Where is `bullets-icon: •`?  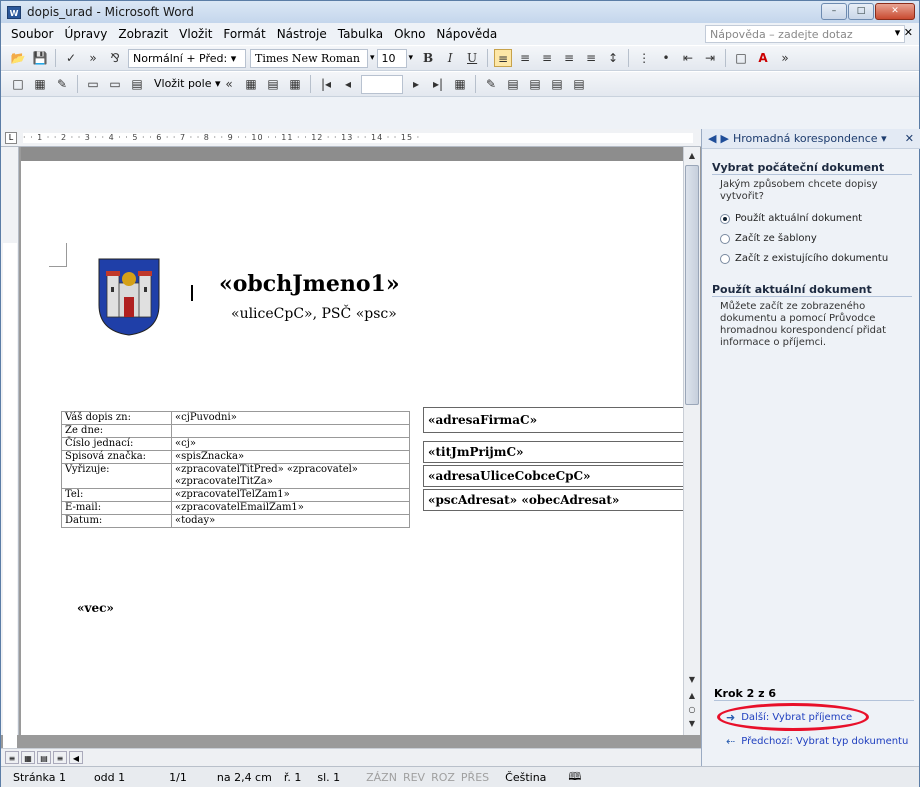 bullets-icon: • is located at coordinates (666, 58).